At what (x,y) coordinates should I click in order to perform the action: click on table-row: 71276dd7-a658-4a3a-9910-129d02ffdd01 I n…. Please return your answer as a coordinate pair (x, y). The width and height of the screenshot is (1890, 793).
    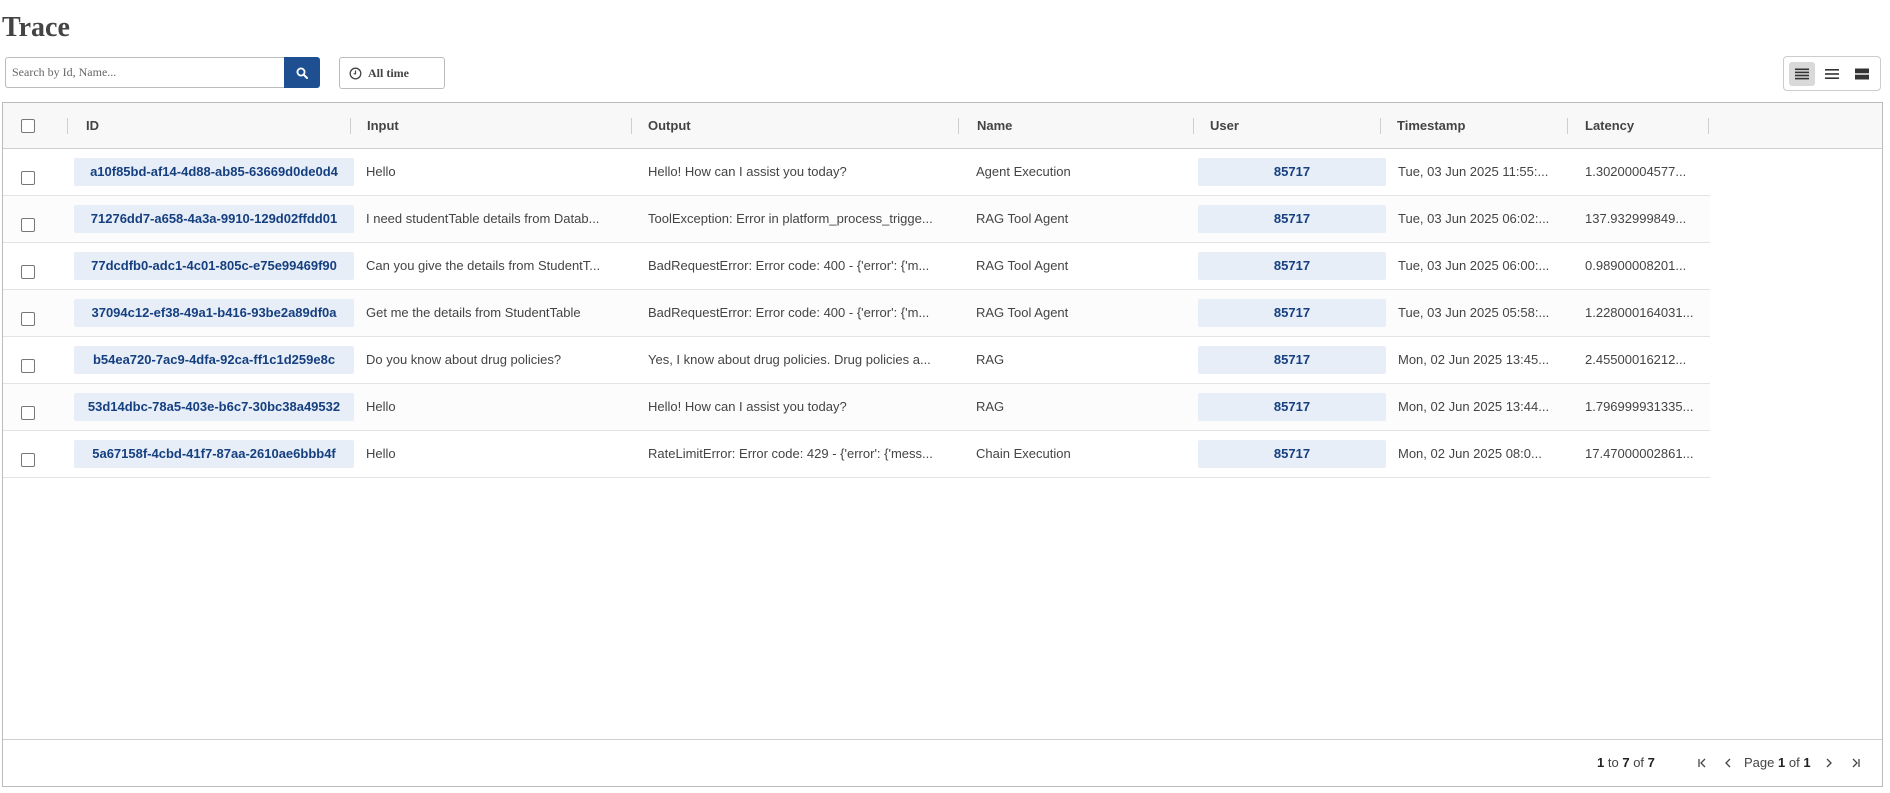
    Looking at the image, I should click on (856, 219).